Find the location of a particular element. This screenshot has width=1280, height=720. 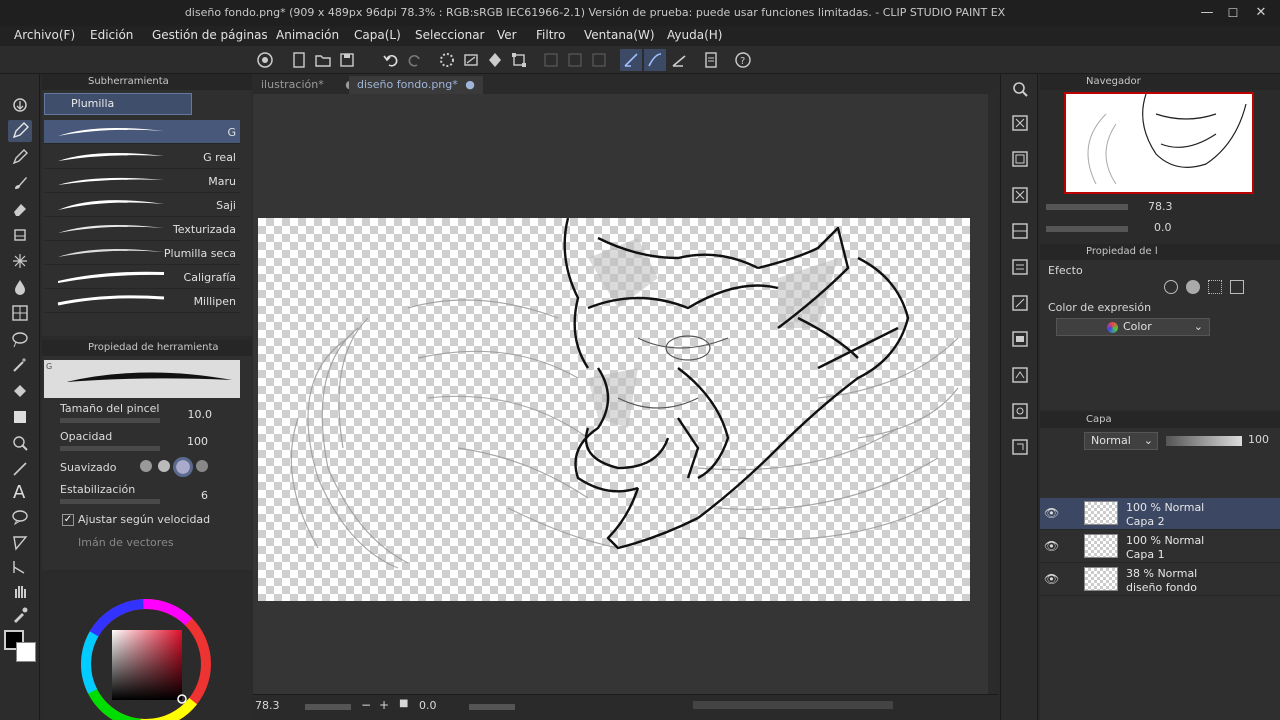

zoom-slider is located at coordinates (328, 707).